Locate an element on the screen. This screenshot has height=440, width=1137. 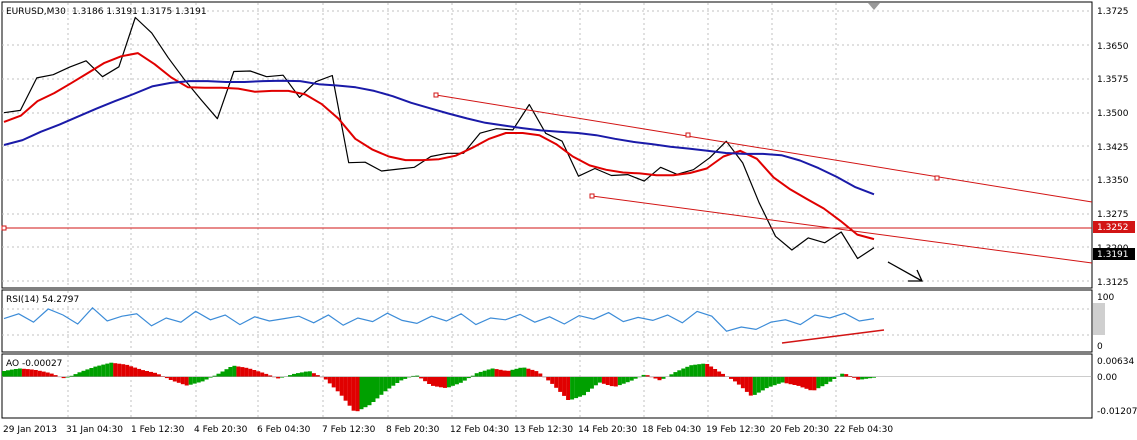
ao-level: 0.00 is located at coordinates (1107, 378).